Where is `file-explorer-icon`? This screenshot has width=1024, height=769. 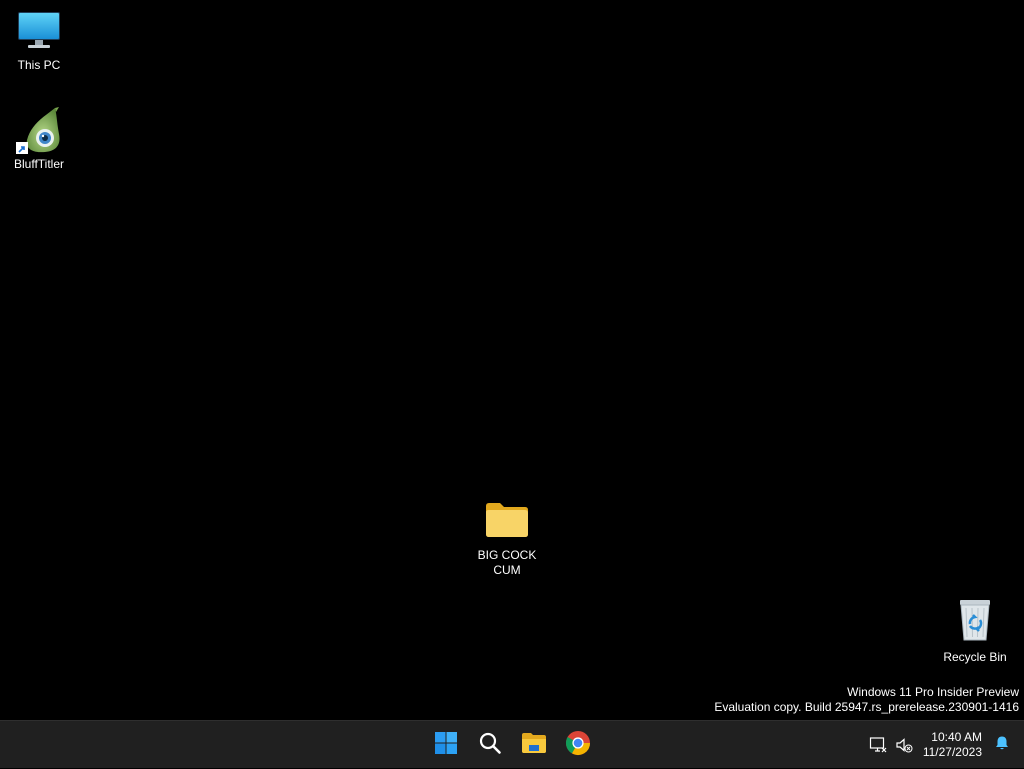 file-explorer-icon is located at coordinates (534, 745).